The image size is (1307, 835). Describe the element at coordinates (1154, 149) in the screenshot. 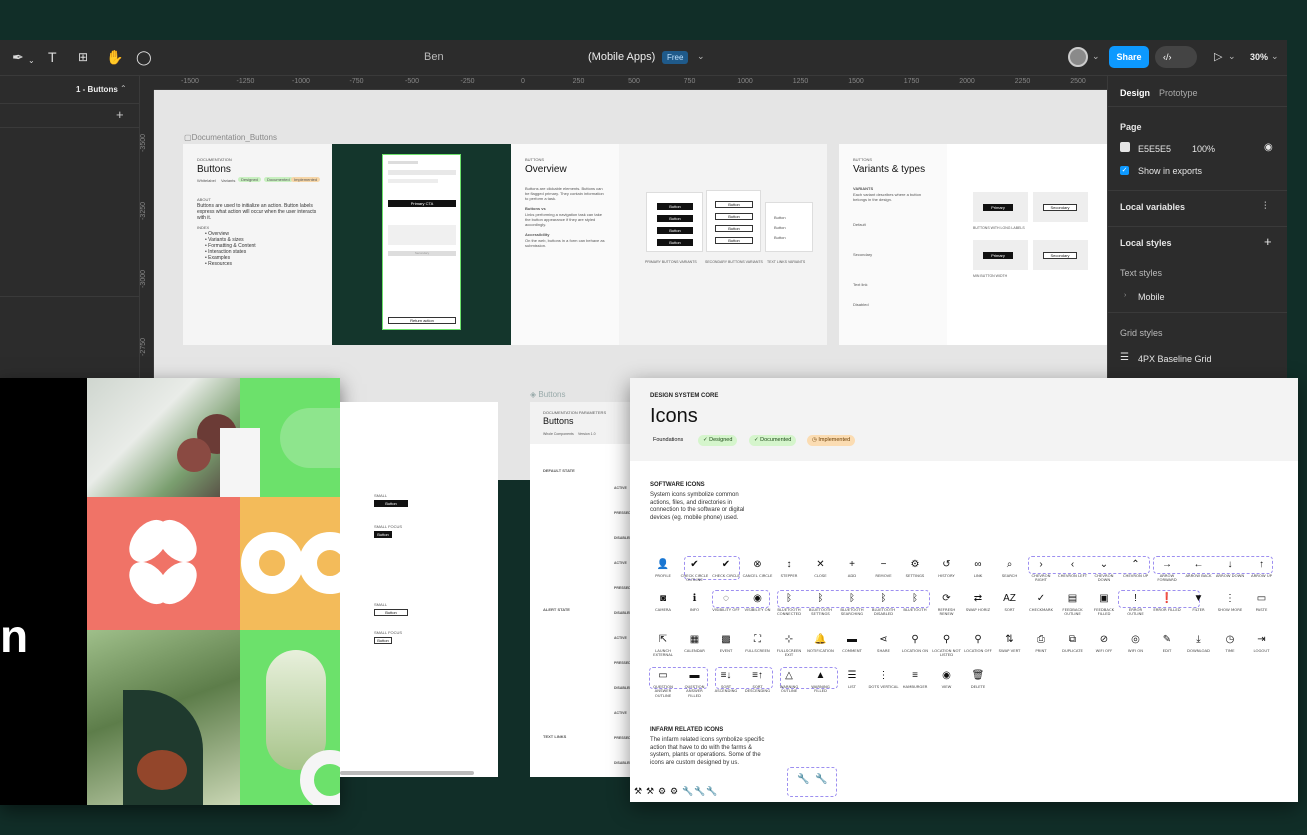

I see `page-color-value: E5E5E5` at that location.